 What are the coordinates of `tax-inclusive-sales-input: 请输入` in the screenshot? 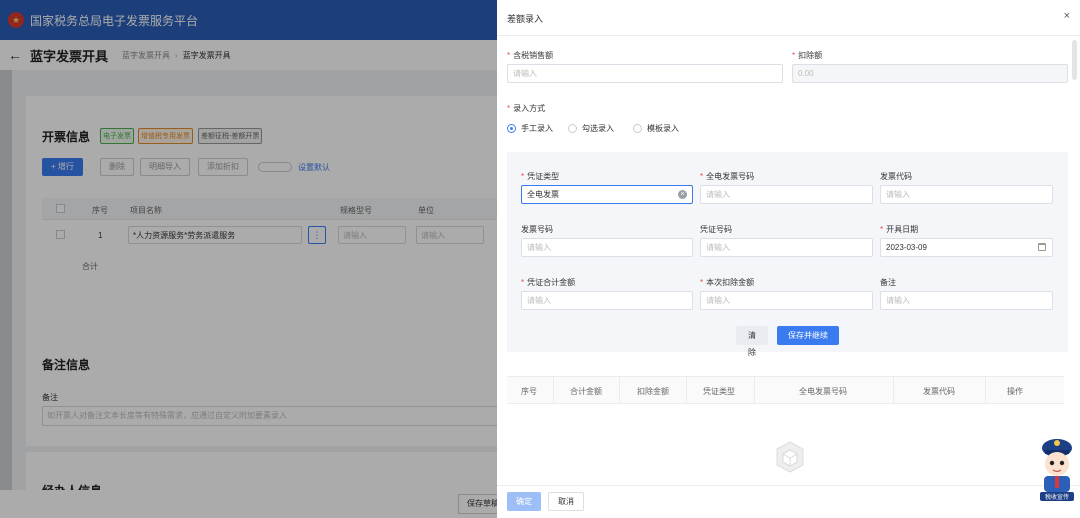 It's located at (645, 73).